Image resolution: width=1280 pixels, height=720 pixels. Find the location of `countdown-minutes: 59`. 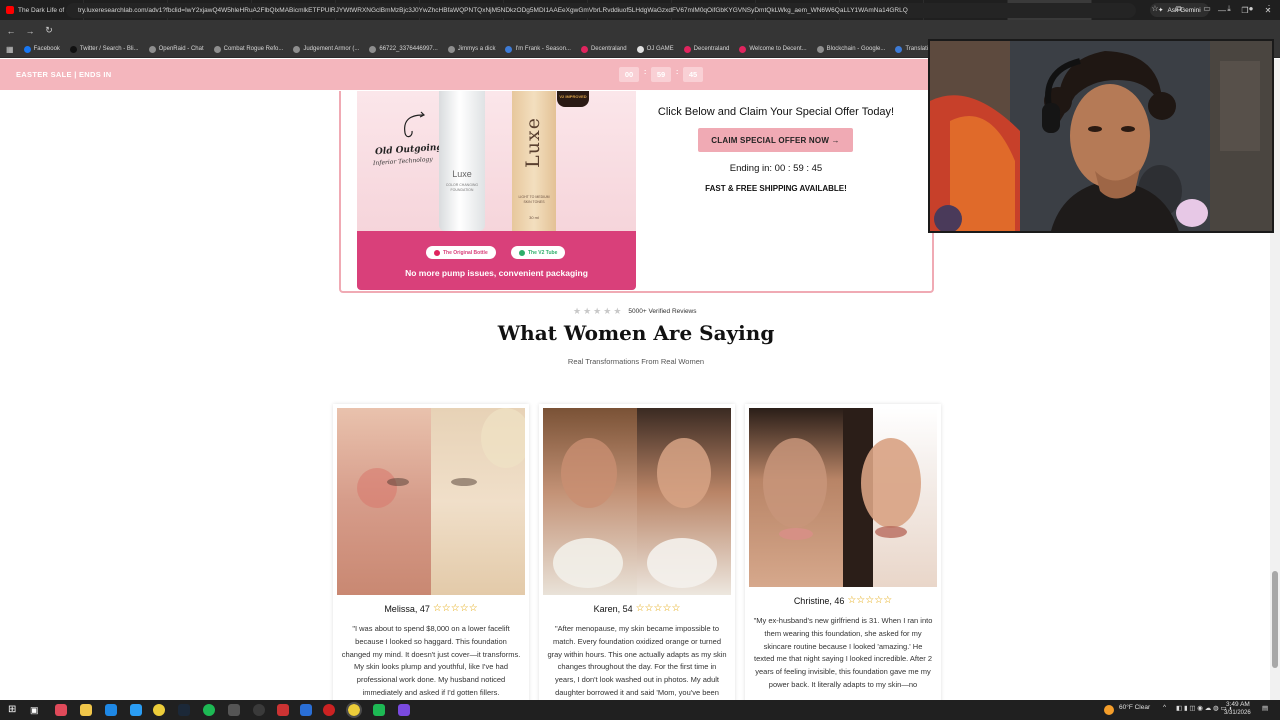

countdown-minutes: 59 is located at coordinates (661, 74).